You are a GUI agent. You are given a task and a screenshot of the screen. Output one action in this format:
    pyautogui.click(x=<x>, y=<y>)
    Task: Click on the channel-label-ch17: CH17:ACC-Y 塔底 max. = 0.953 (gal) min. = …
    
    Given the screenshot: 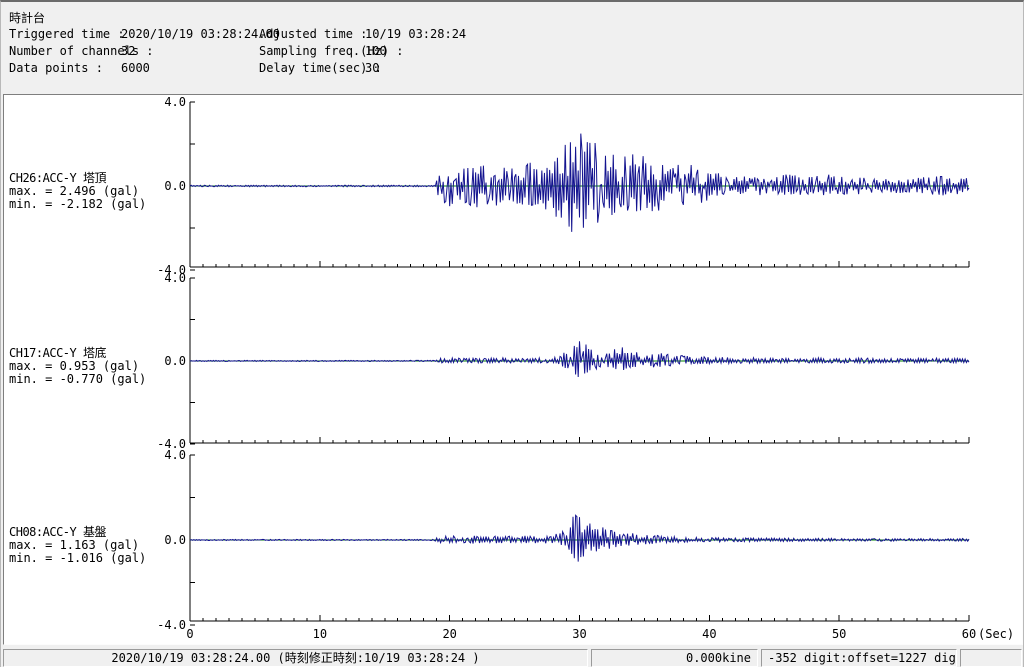 What is the action you would take?
    pyautogui.click(x=94, y=366)
    